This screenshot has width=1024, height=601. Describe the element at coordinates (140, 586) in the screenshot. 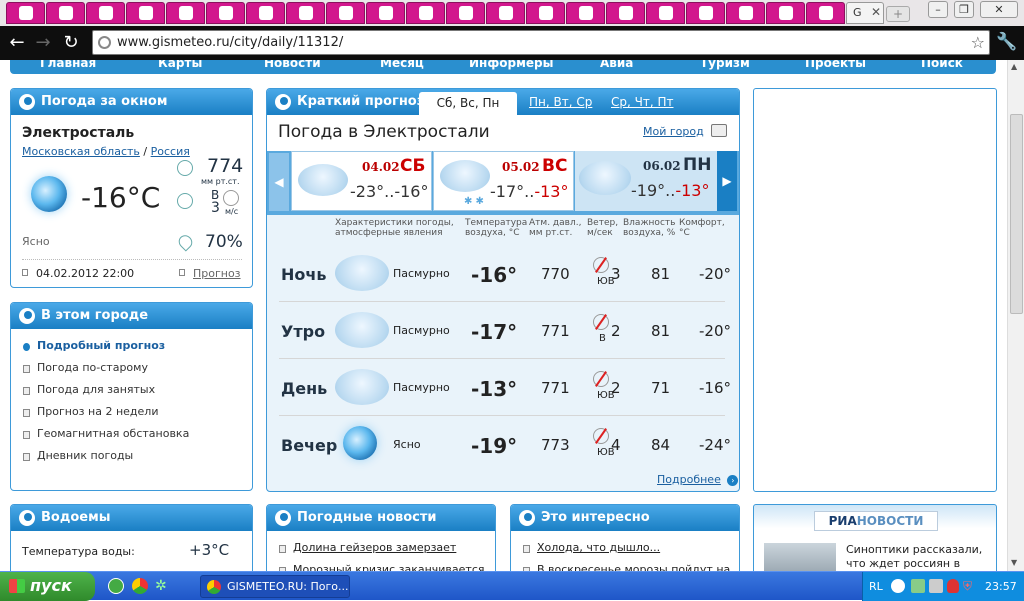

I see `chrome-icon` at that location.